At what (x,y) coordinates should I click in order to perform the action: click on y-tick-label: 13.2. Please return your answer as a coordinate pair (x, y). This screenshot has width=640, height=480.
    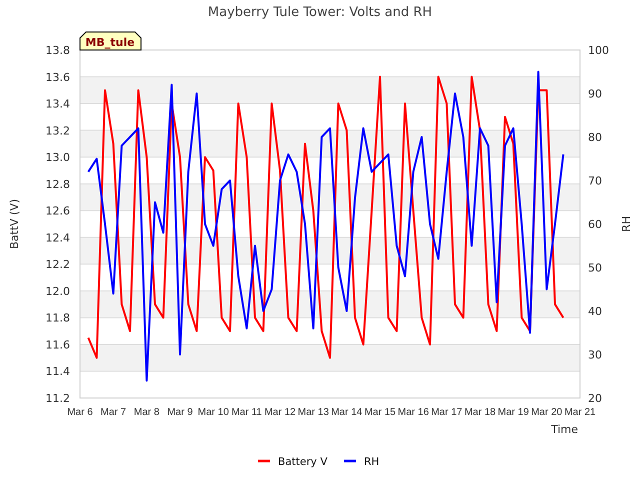
    Looking at the image, I should click on (58, 131).